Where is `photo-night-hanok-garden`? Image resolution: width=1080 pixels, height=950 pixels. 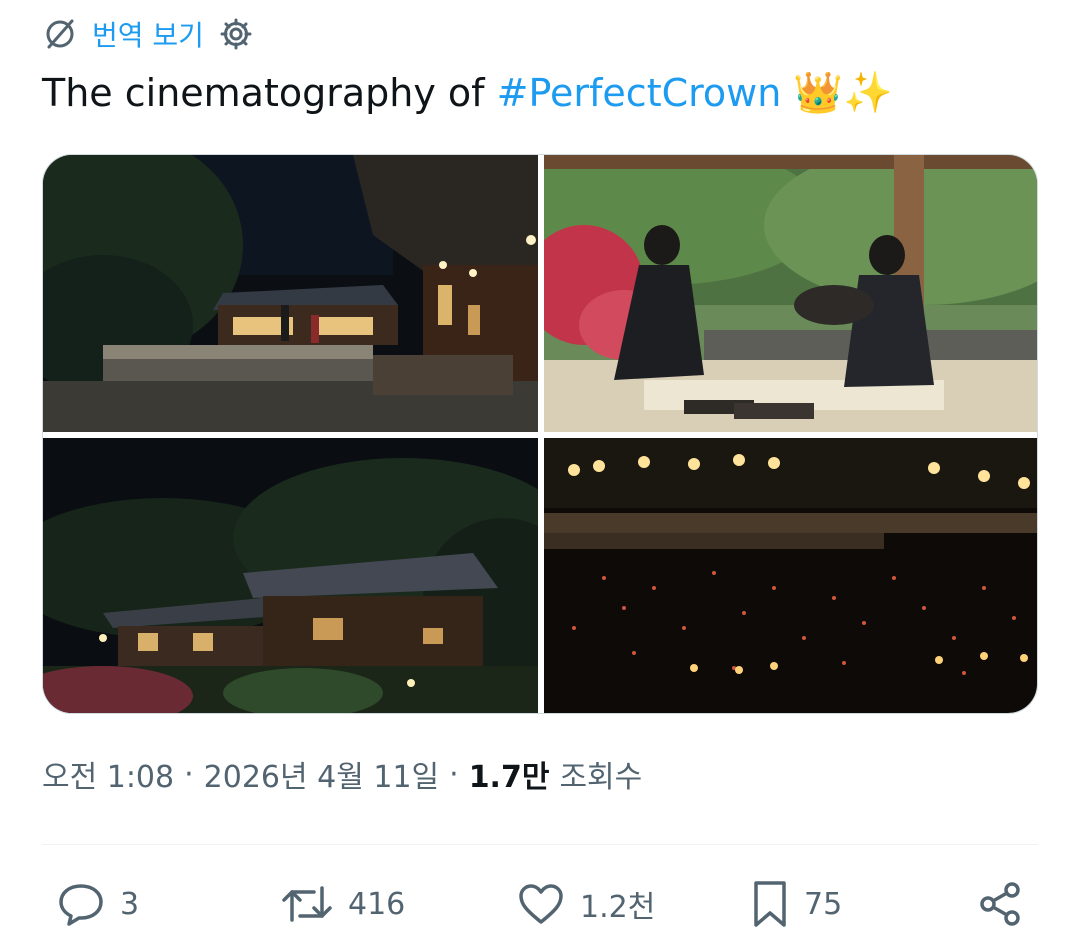
photo-night-hanok-garden is located at coordinates (290, 575).